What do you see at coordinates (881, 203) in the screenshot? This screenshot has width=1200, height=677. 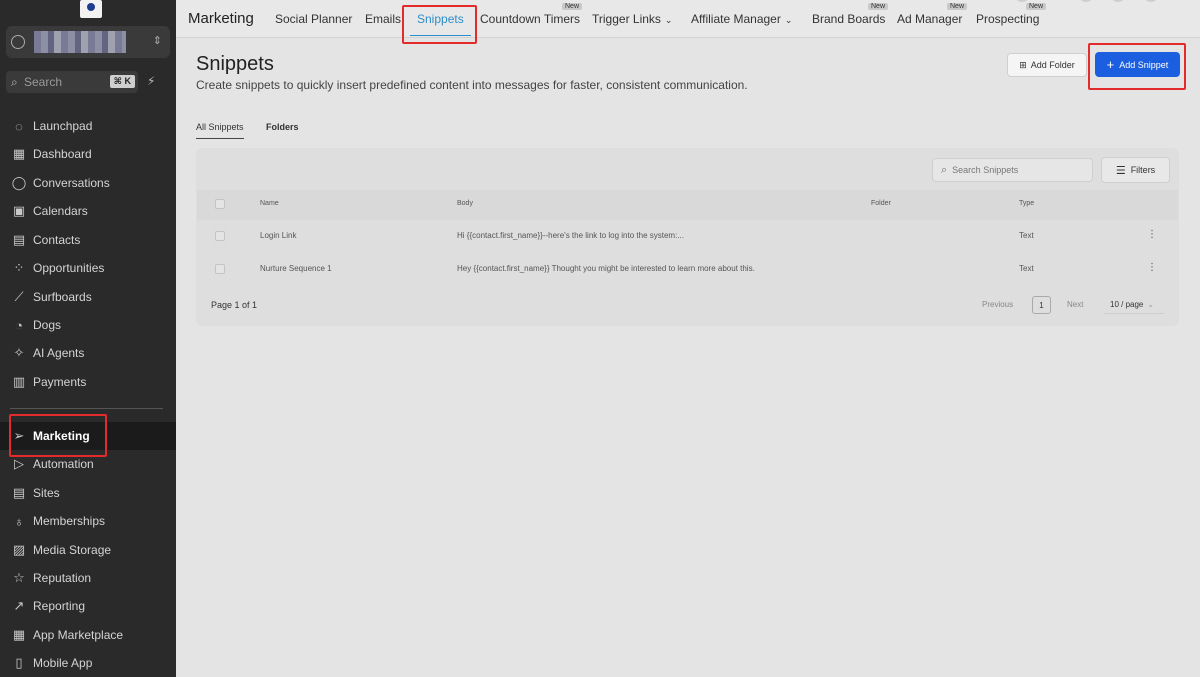 I see `column-header-folder: Folder` at bounding box center [881, 203].